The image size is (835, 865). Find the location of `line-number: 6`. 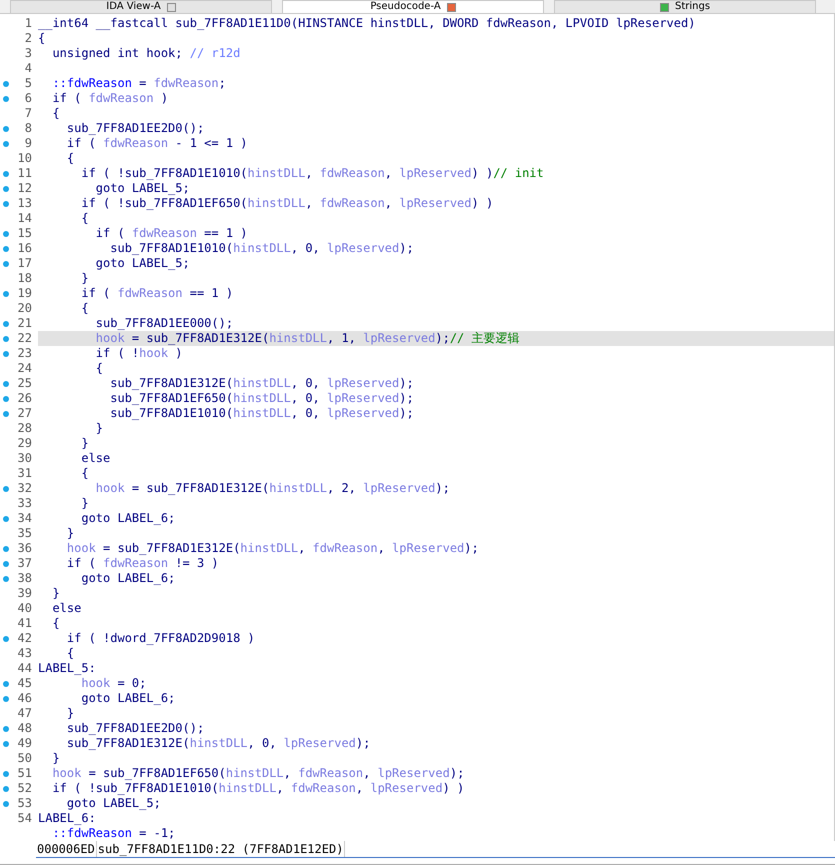

line-number: 6 is located at coordinates (28, 98).